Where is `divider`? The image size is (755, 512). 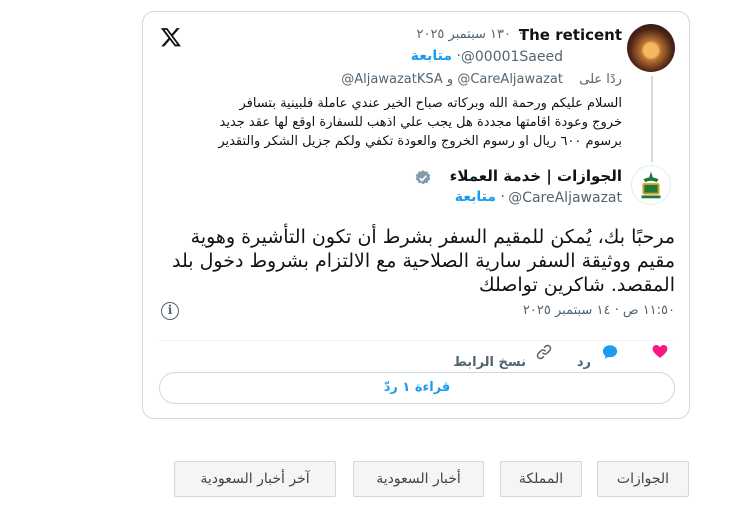 divider is located at coordinates (416, 340).